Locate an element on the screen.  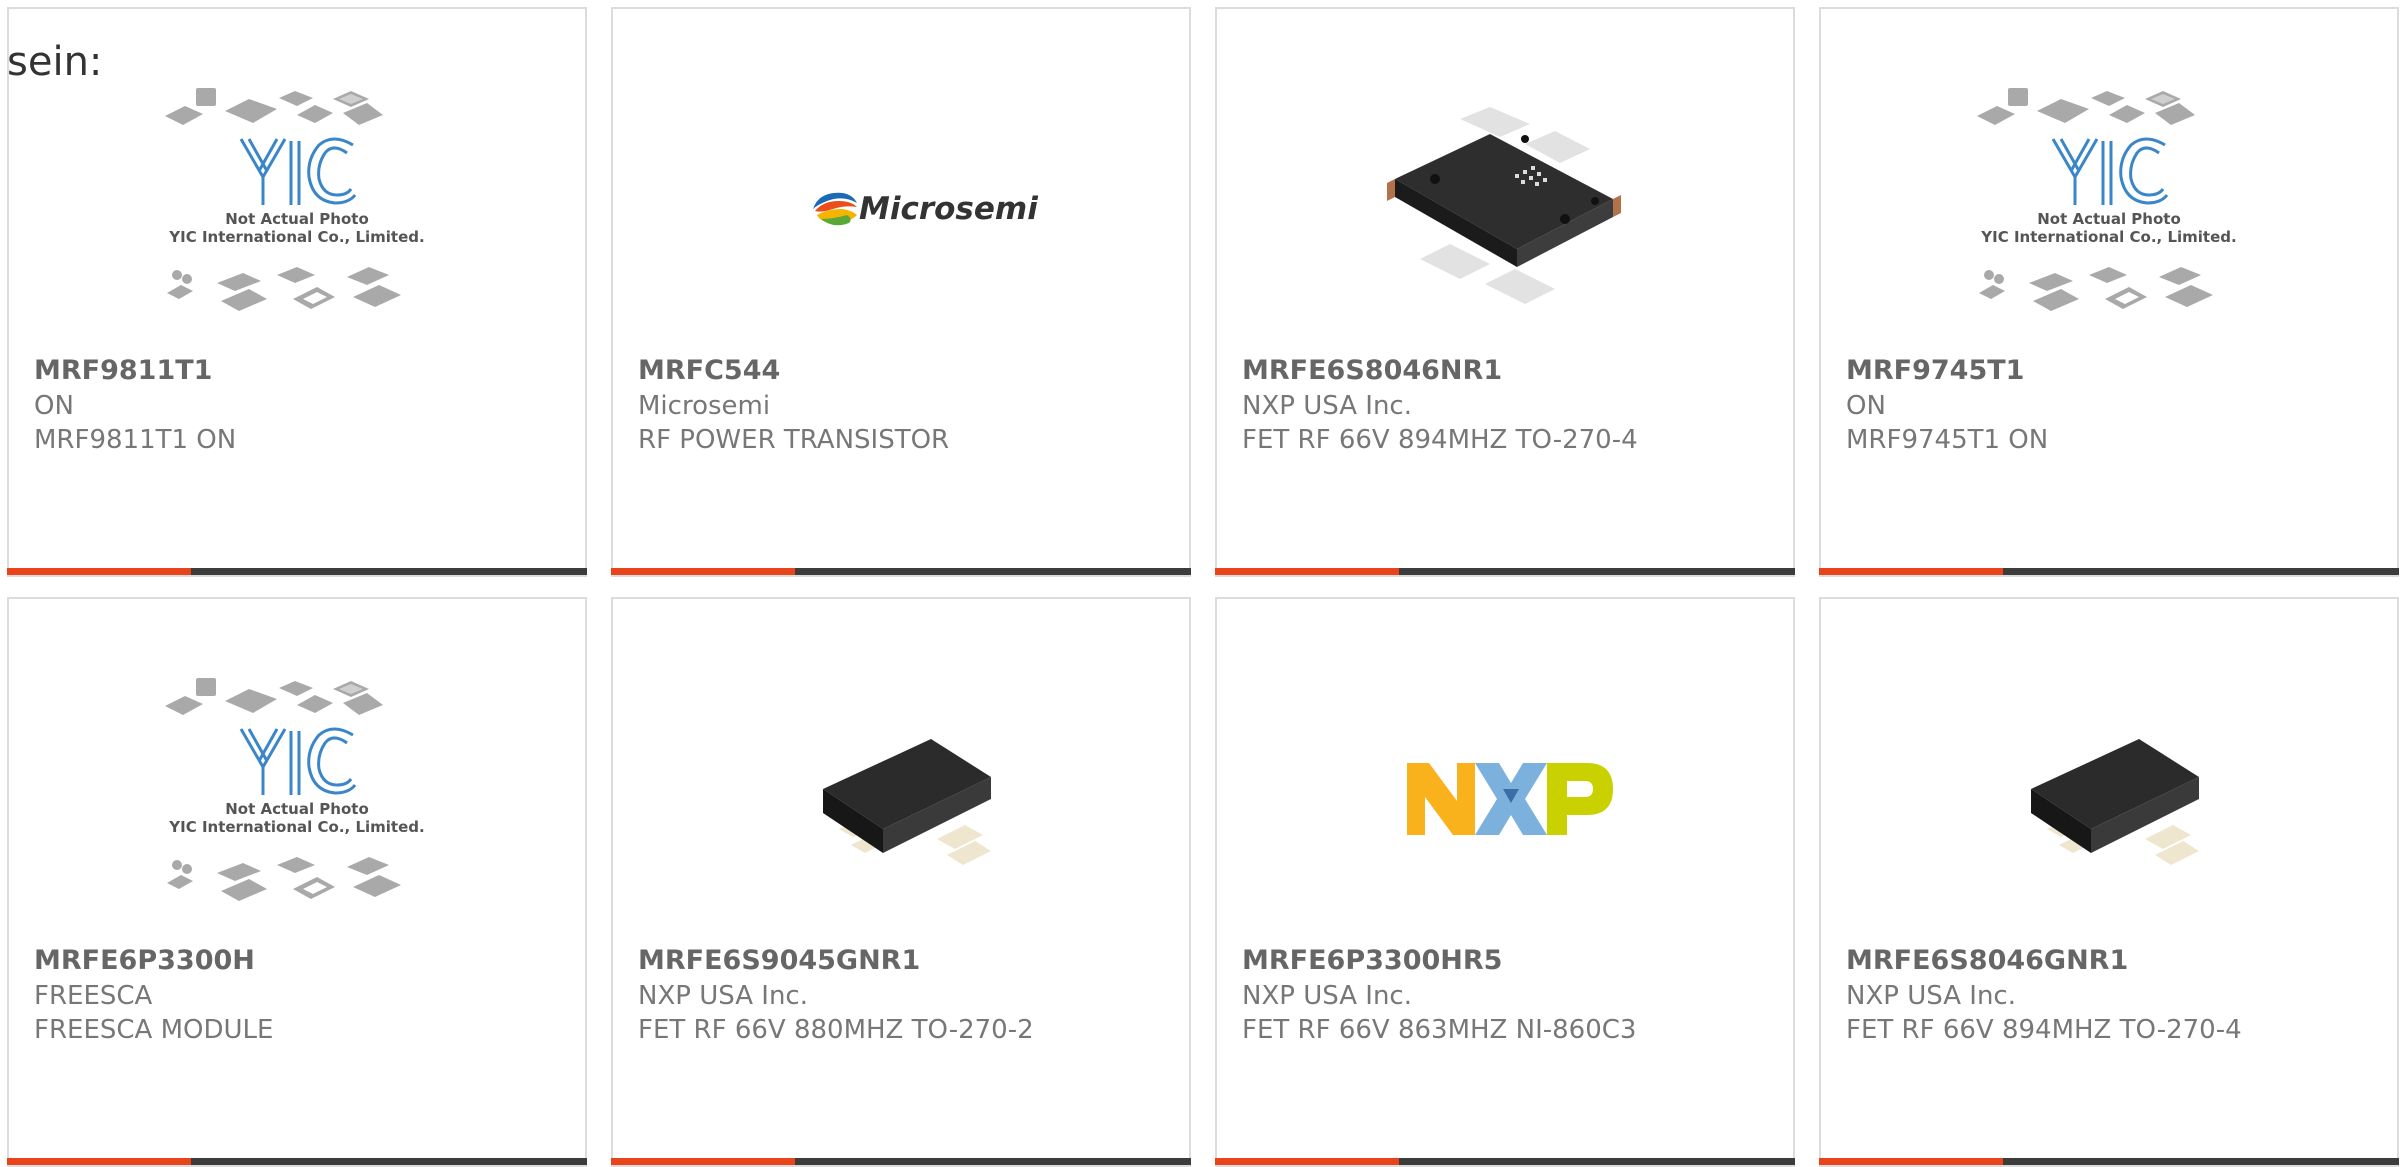
to270-4-package-image is located at coordinates (1504, 205).